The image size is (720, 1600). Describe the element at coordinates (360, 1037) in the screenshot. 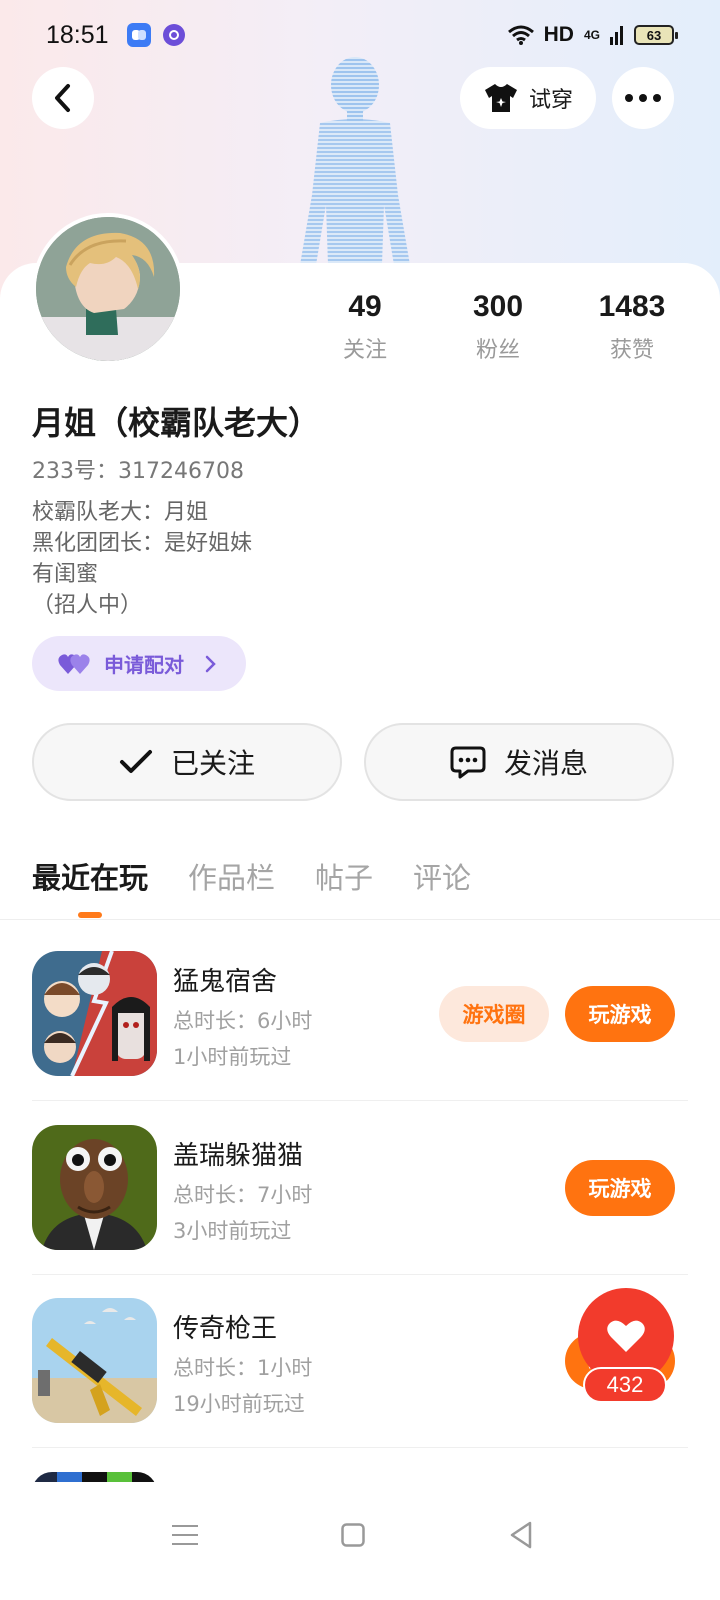

I see `game-list-item: 猛鬼宿舍 总时长：6小时 1小时前玩过 游戏圈 玩游戏` at that location.